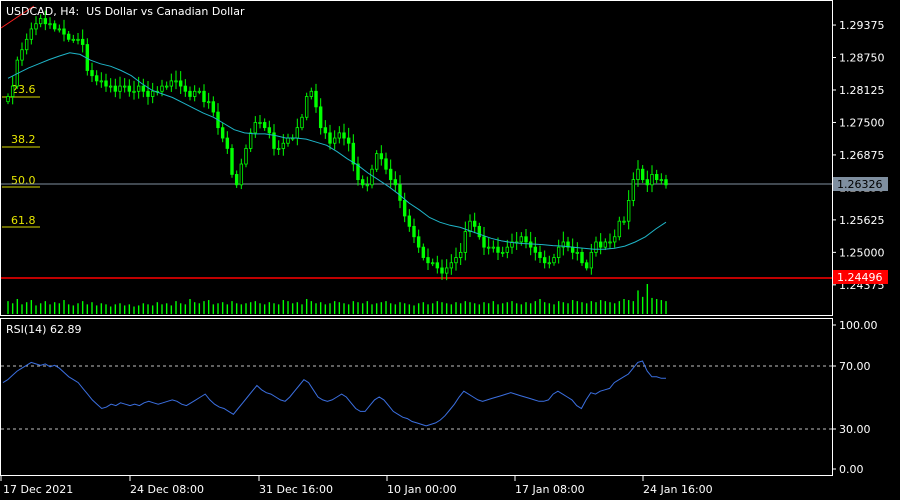 Image resolution: width=900 pixels, height=500 pixels. What do you see at coordinates (334, 393) in the screenshot?
I see `rsi-line` at bounding box center [334, 393].